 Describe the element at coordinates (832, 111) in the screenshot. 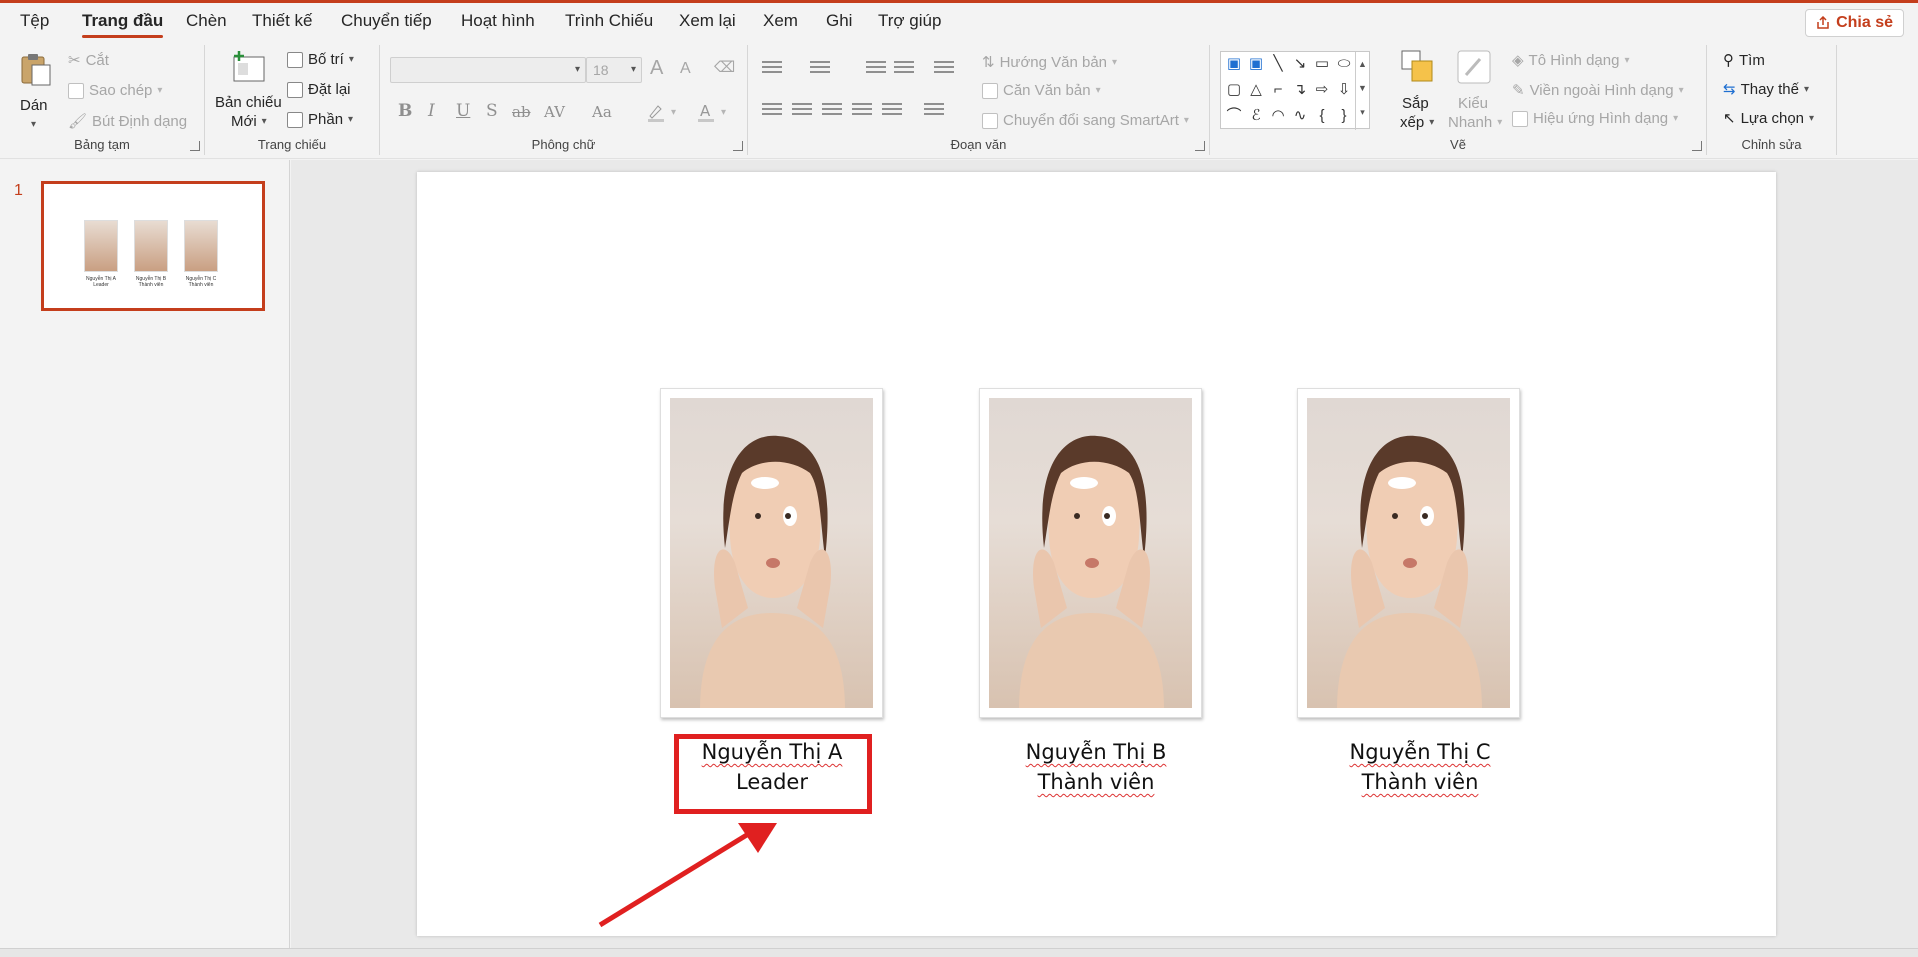

I see `align-right-icon` at that location.